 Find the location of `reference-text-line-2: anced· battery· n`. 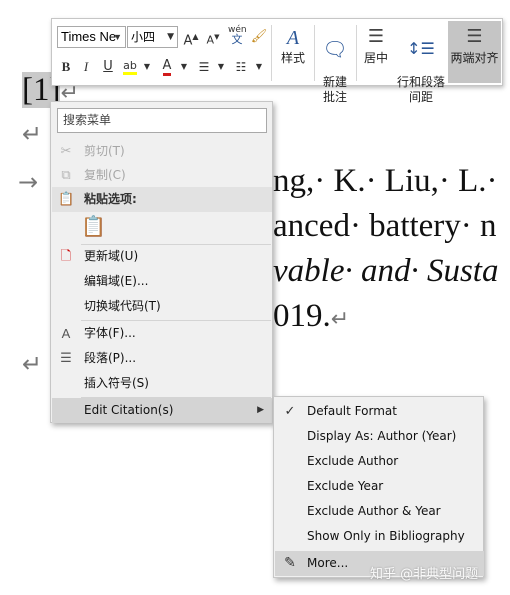

reference-text-line-2: anced· battery· n is located at coordinates (385, 226).